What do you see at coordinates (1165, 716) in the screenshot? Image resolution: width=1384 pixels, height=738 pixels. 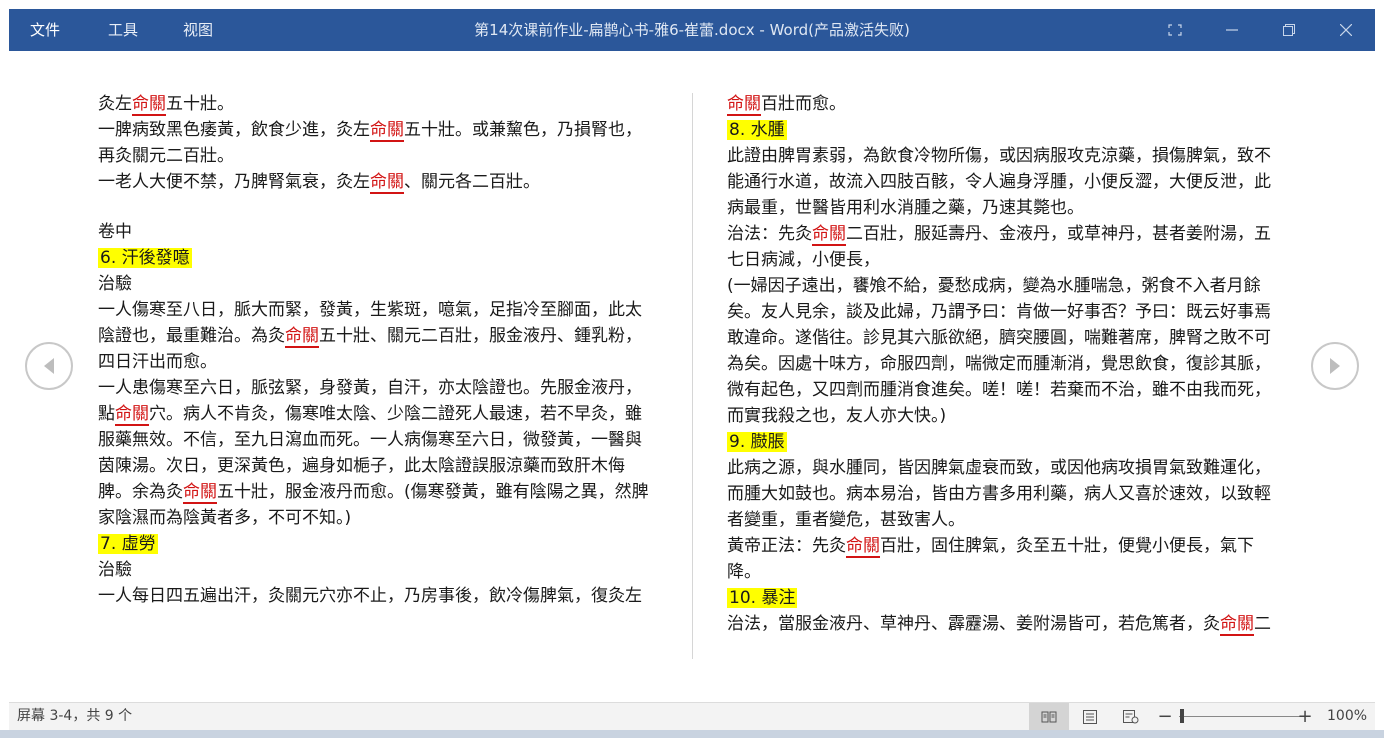 I see `zoom-out-button: −` at bounding box center [1165, 716].